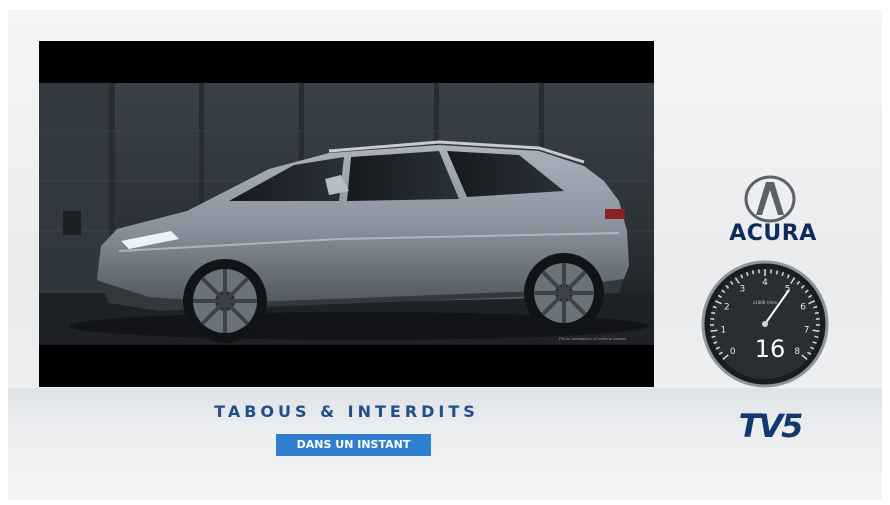 The width and height of the screenshot is (890, 505). Describe the element at coordinates (592, 338) in the screenshot. I see `ad-disclaimer-text: Photo simulation of vehicle shown` at that location.